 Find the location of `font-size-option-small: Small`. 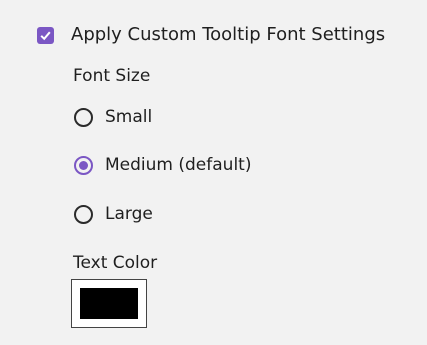

font-size-option-small: Small is located at coordinates (113, 117).